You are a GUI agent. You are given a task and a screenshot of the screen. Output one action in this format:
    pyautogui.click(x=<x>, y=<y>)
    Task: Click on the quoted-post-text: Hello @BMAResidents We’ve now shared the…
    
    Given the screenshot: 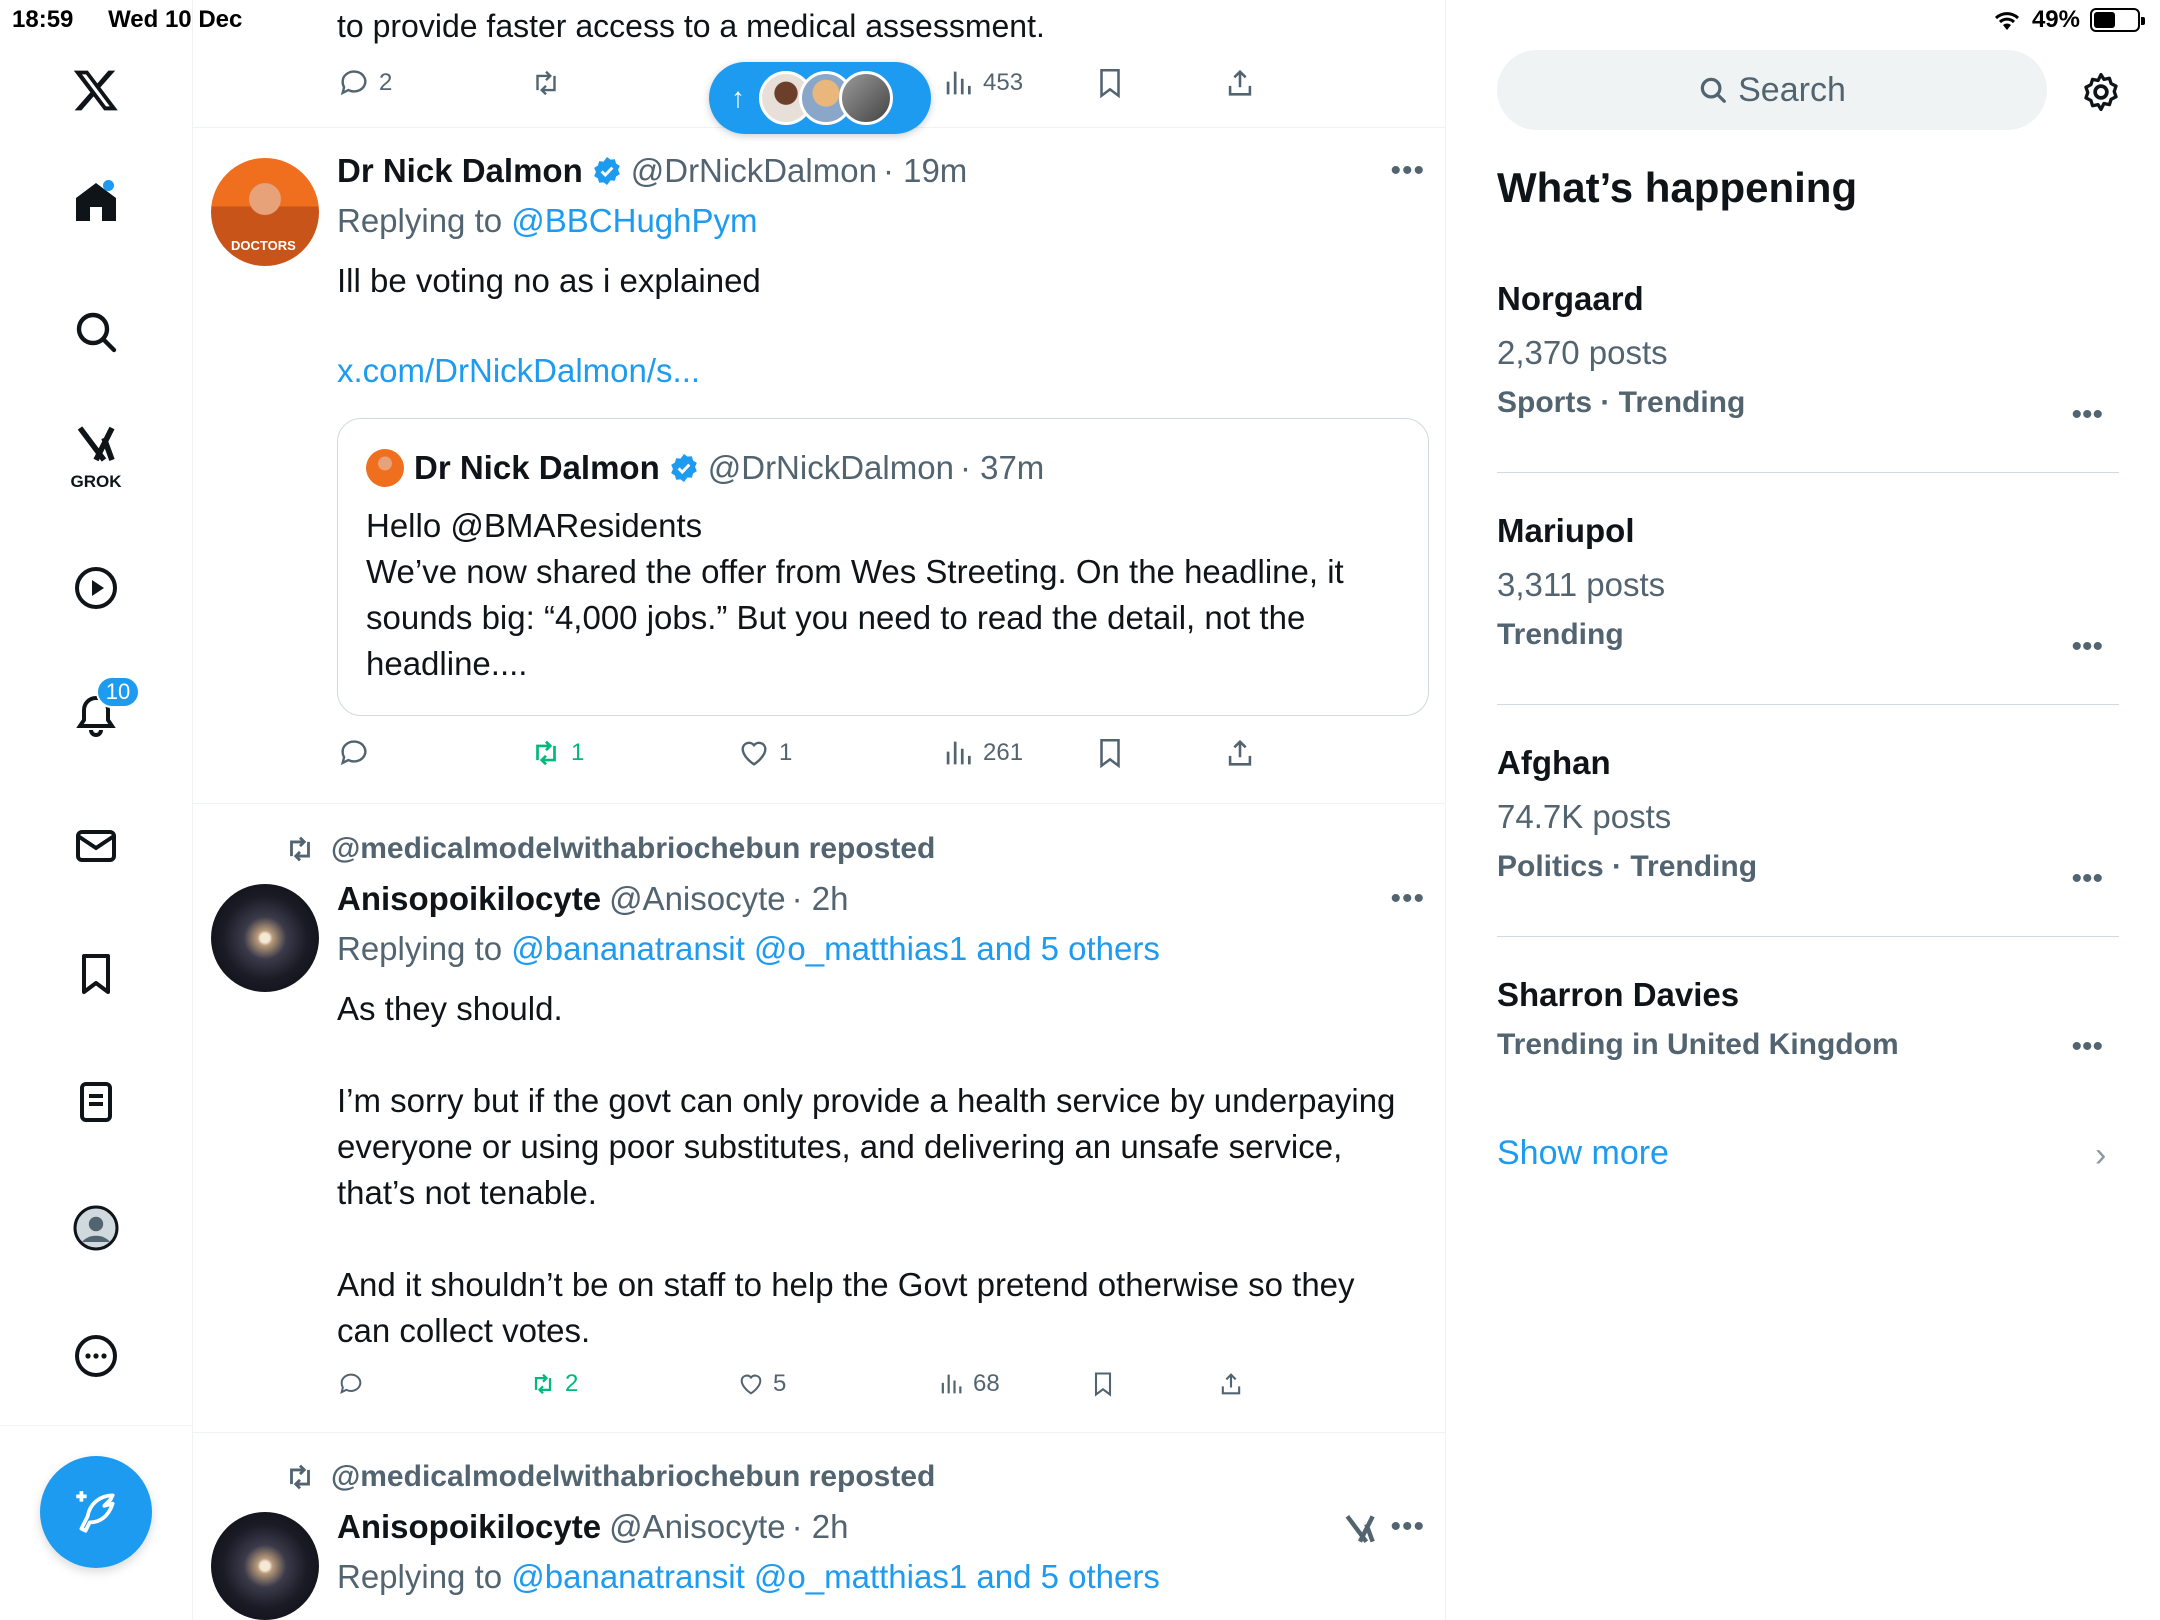 What is the action you would take?
    pyautogui.click(x=855, y=594)
    